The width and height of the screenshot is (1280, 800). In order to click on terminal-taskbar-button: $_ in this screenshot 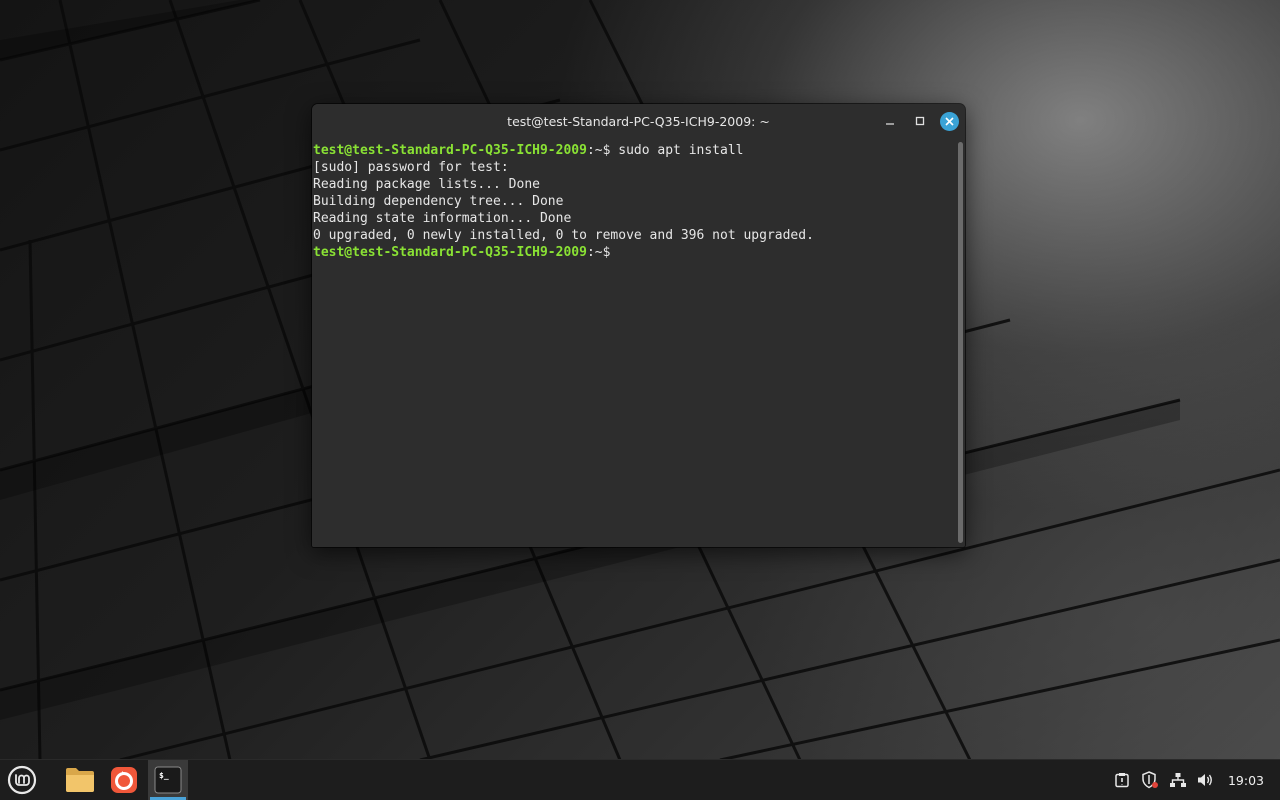, I will do `click(168, 780)`.